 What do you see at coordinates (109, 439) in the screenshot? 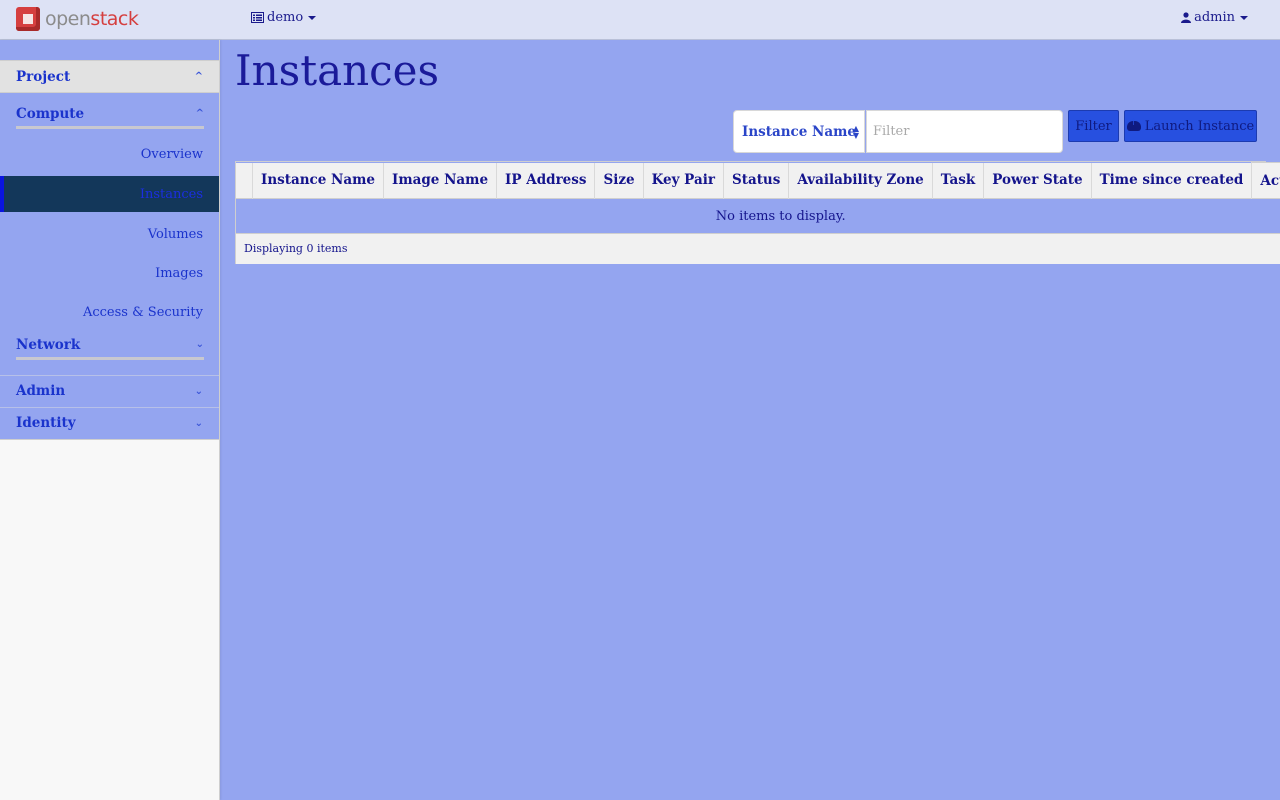
I see `sidebar-divider` at bounding box center [109, 439].